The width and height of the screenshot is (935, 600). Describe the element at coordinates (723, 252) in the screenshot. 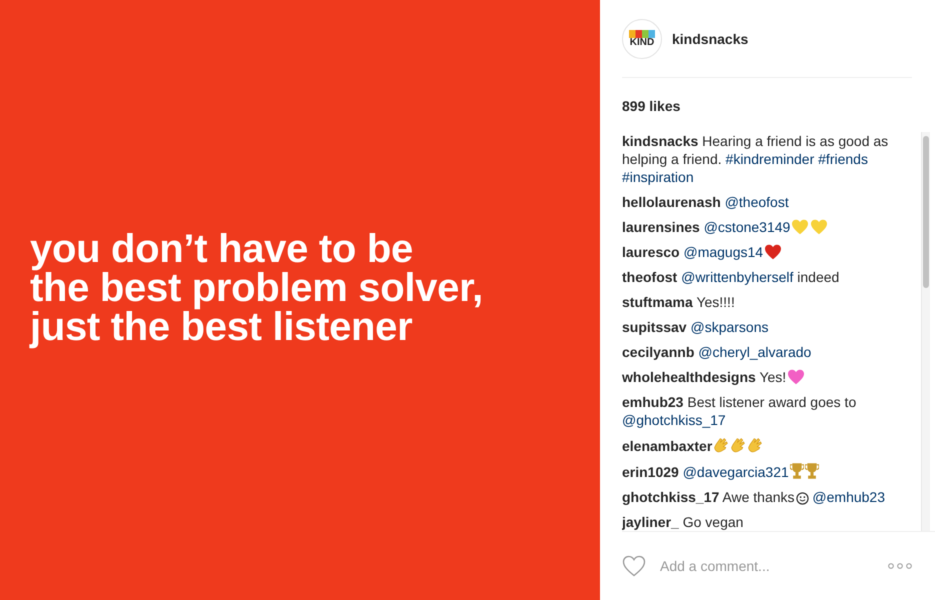

I see `mention-link: @magugs14` at that location.